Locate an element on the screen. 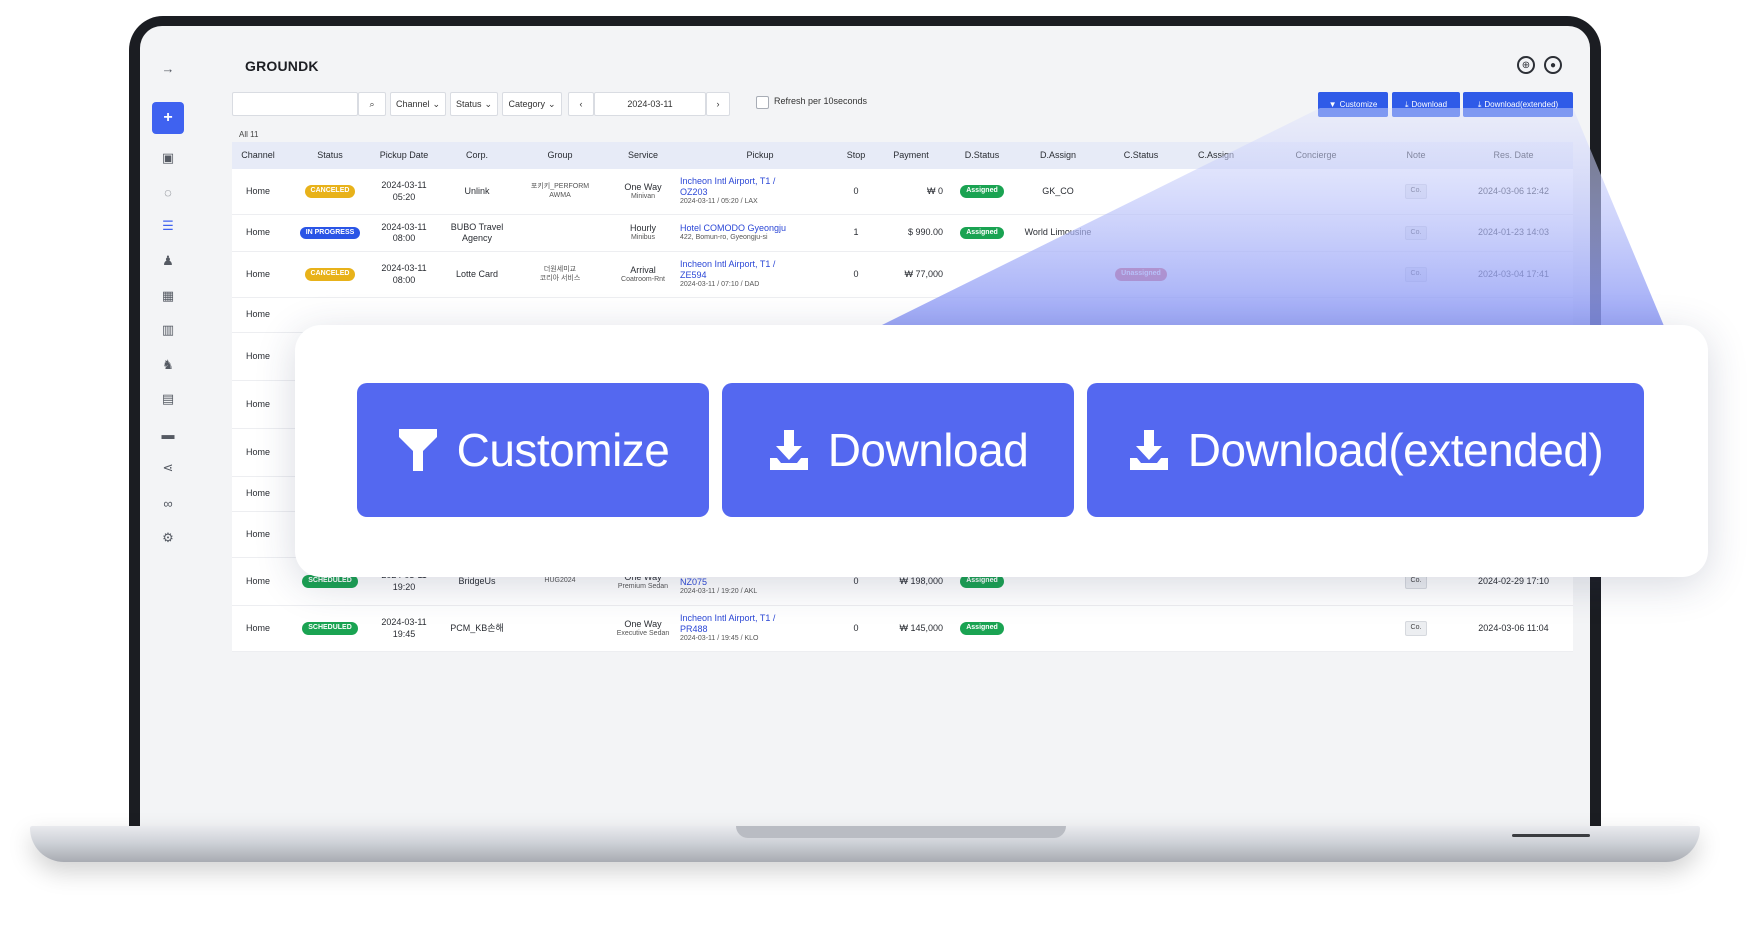 This screenshot has height=943, width=1749. customize-button-small: ▼ Customize is located at coordinates (1353, 104).